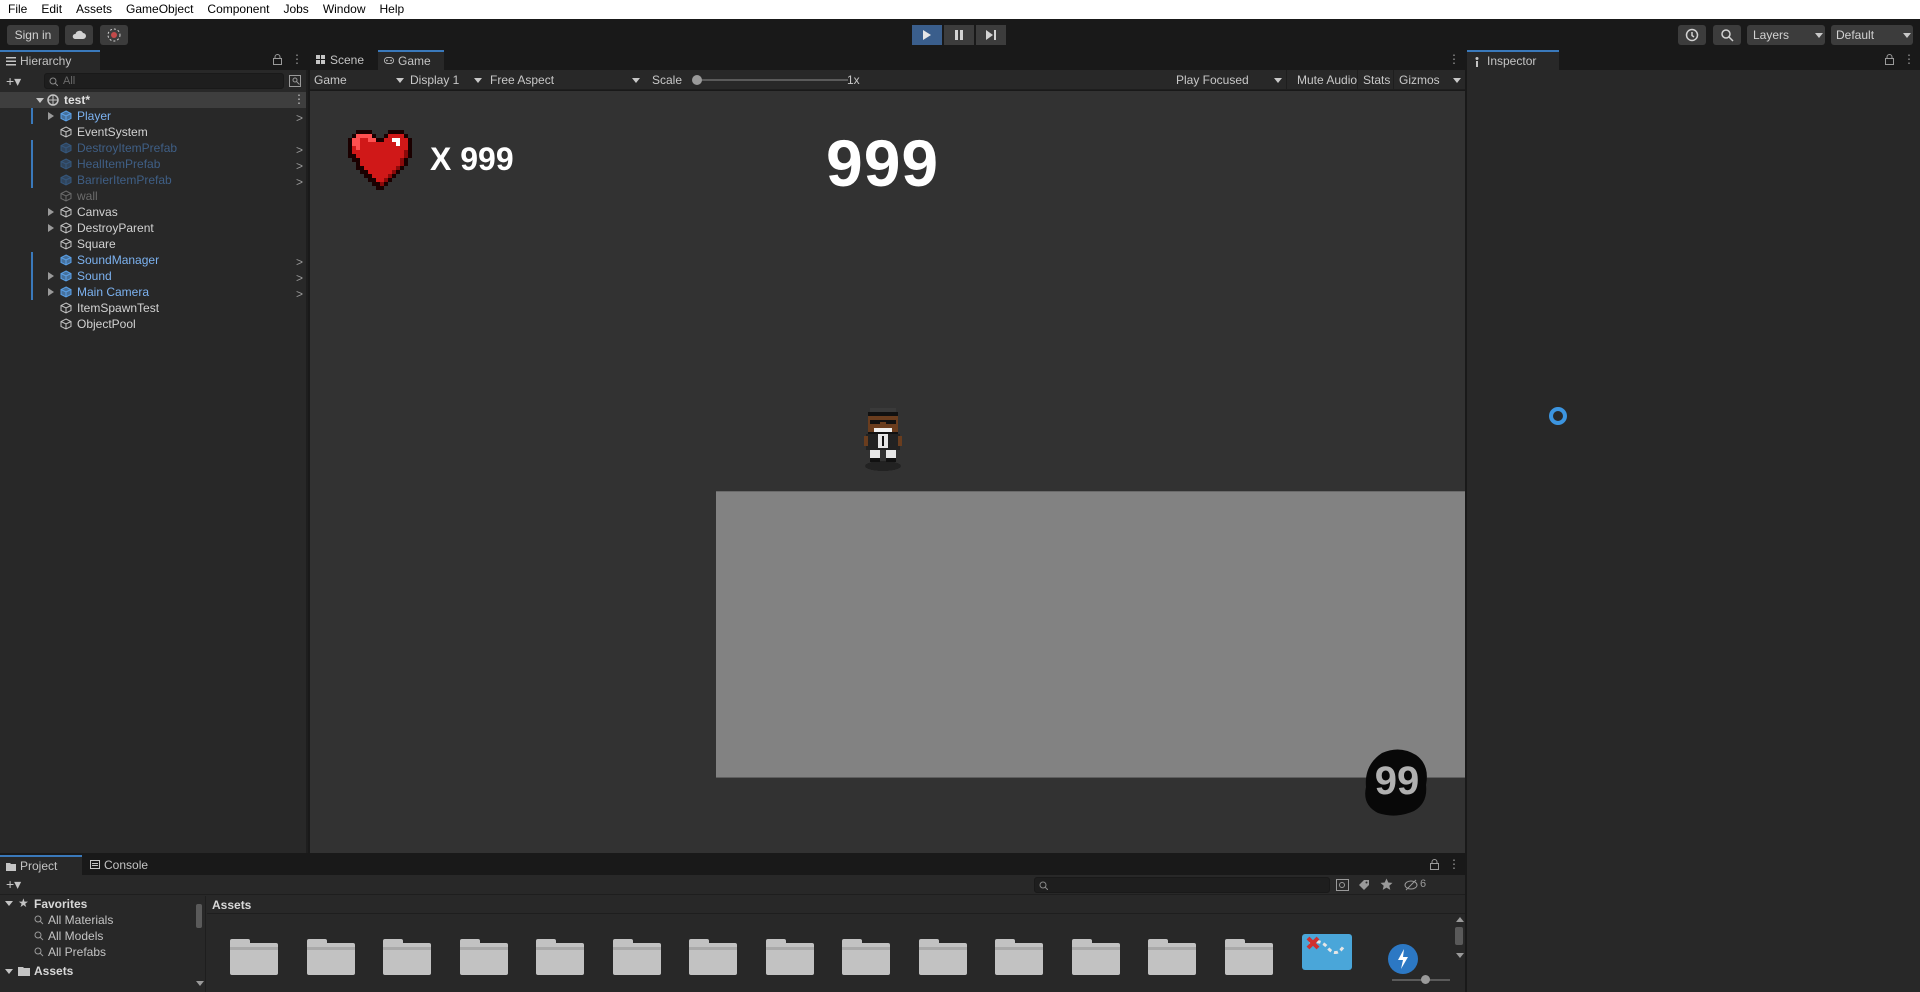 The image size is (1920, 992). Describe the element at coordinates (153, 148) in the screenshot. I see `hierarchy-item: DestroyItemPrefab >` at that location.